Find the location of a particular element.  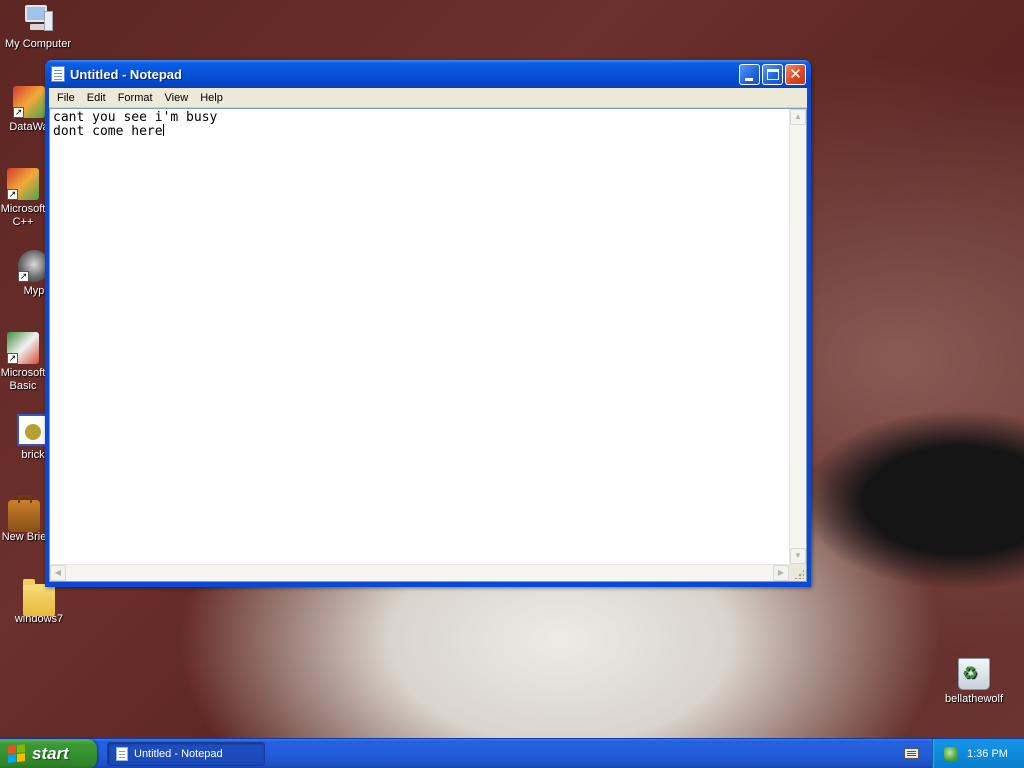

taskbar: start Untitled - Notepad 1:36 PM is located at coordinates (512, 753).